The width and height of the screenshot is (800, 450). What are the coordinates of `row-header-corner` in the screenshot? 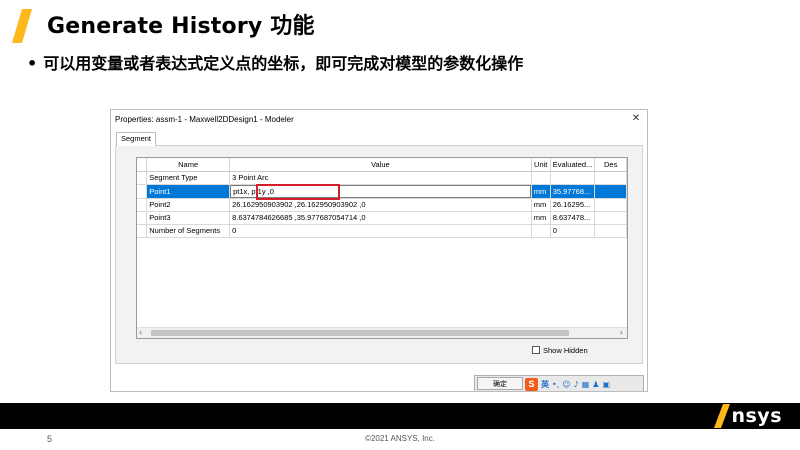 It's located at (142, 165).